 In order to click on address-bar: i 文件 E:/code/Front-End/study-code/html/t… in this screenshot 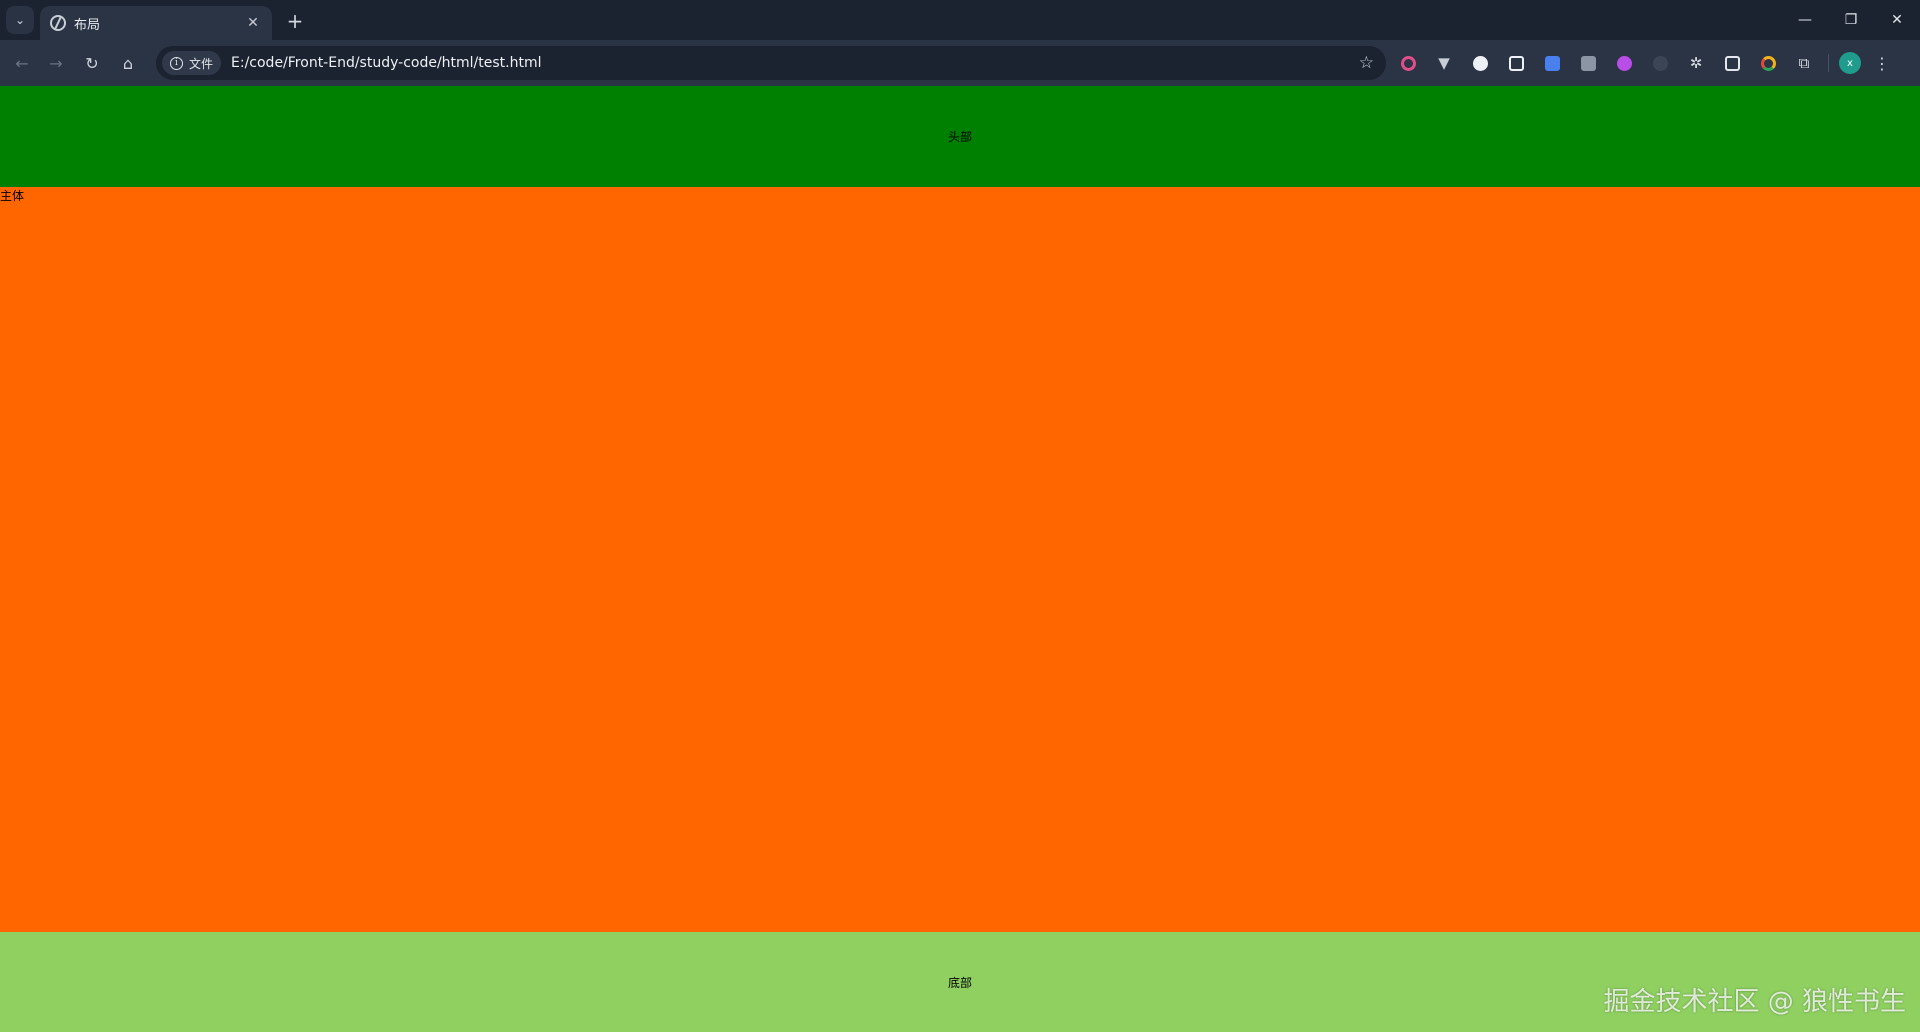, I will do `click(771, 63)`.